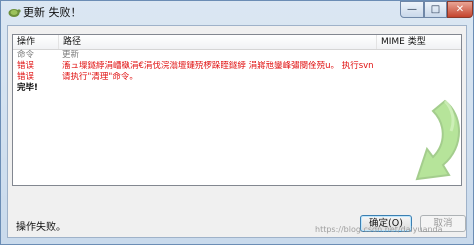 Image resolution: width=474 pixels, height=245 pixels. What do you see at coordinates (412, 9) in the screenshot?
I see `minimize-button: —` at bounding box center [412, 9].